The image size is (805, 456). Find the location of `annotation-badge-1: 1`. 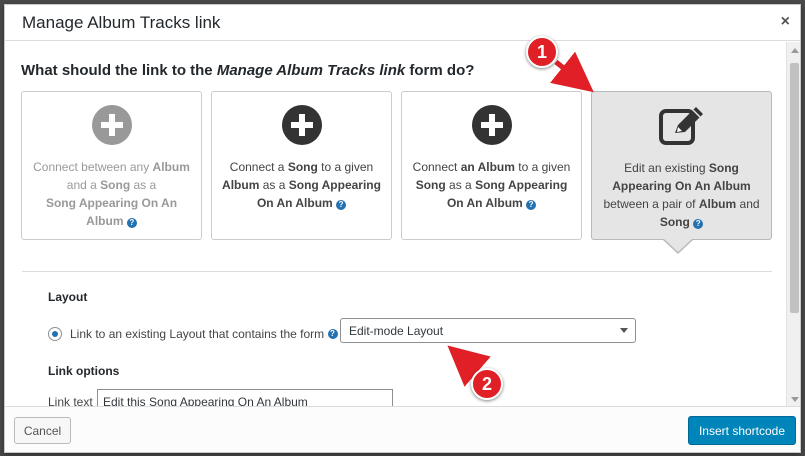

annotation-badge-1: 1 is located at coordinates (542, 52).